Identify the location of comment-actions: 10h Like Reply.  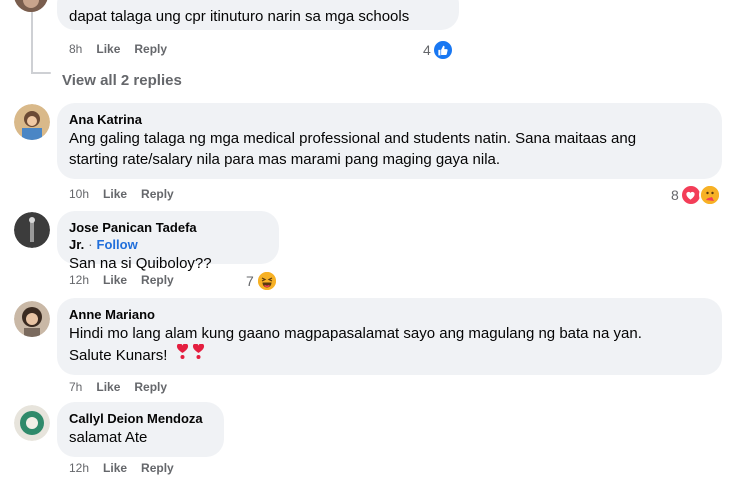
(121, 194).